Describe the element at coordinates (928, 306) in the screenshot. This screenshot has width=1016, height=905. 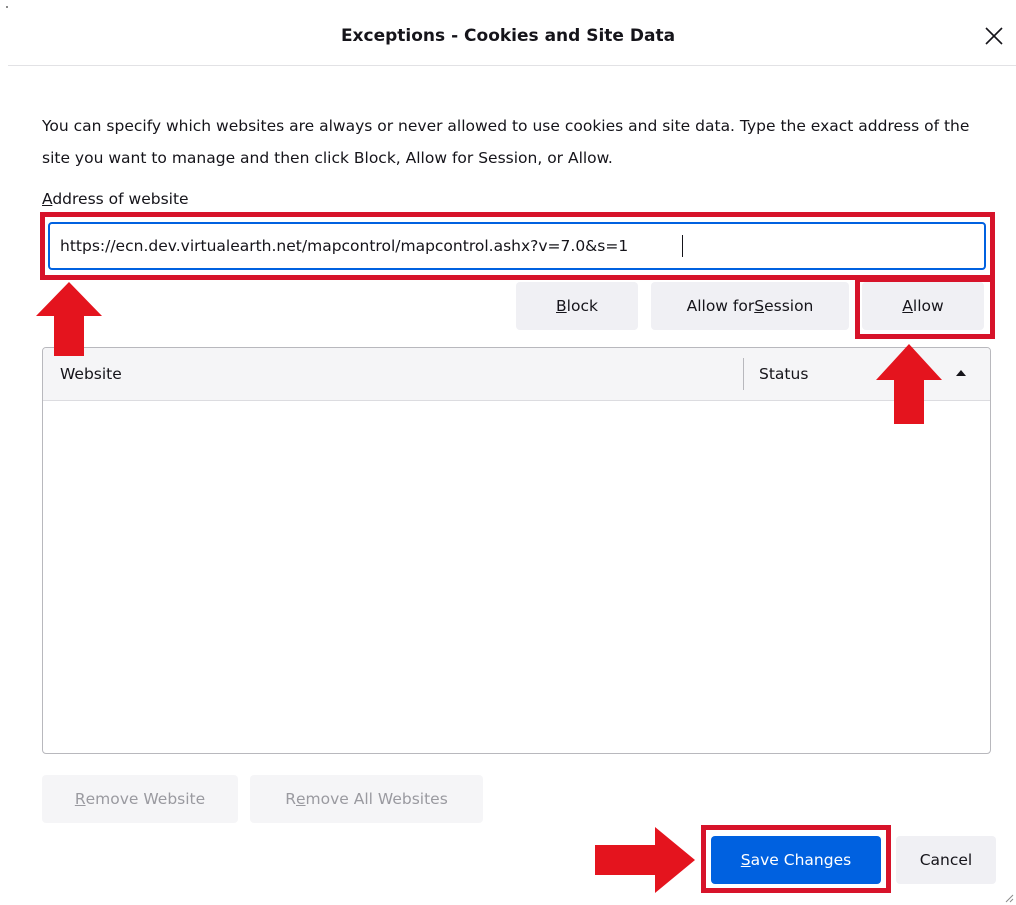
I see `allow-label: llow` at that location.